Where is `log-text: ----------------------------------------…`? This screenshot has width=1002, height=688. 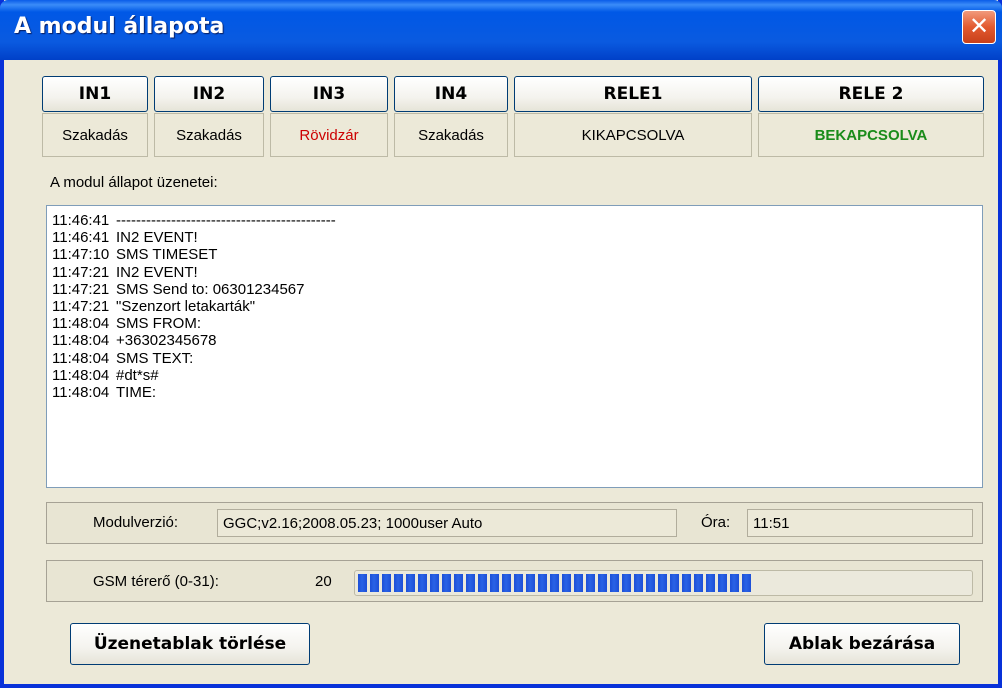 log-text: ----------------------------------------… is located at coordinates (226, 220).